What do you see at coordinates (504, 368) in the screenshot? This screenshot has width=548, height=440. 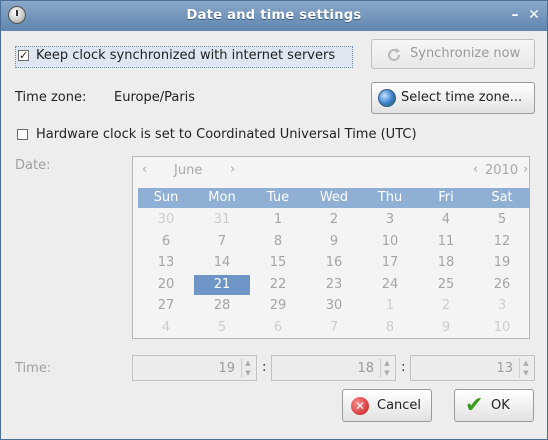 I see `second-value: 13` at bounding box center [504, 368].